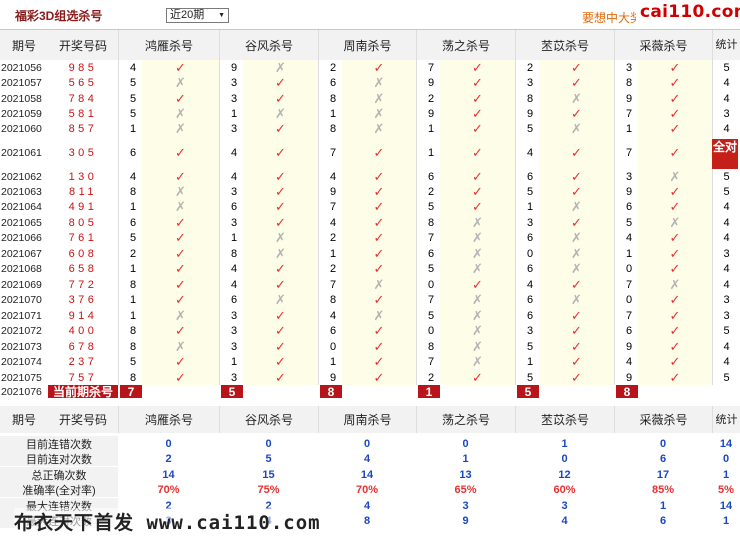 The image size is (740, 536). Describe the element at coordinates (268, 443) in the screenshot. I see `stats-value: 0` at that location.